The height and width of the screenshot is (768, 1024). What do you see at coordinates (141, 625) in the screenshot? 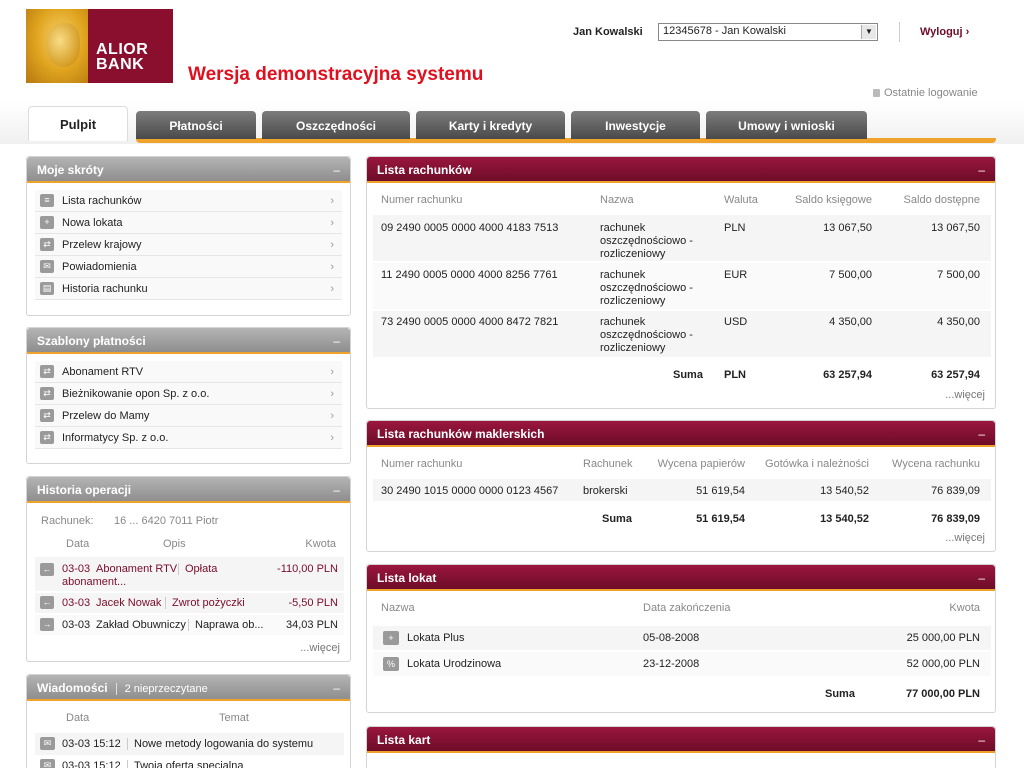
I see `history-row-who: Zakład Obuwniczy` at bounding box center [141, 625].